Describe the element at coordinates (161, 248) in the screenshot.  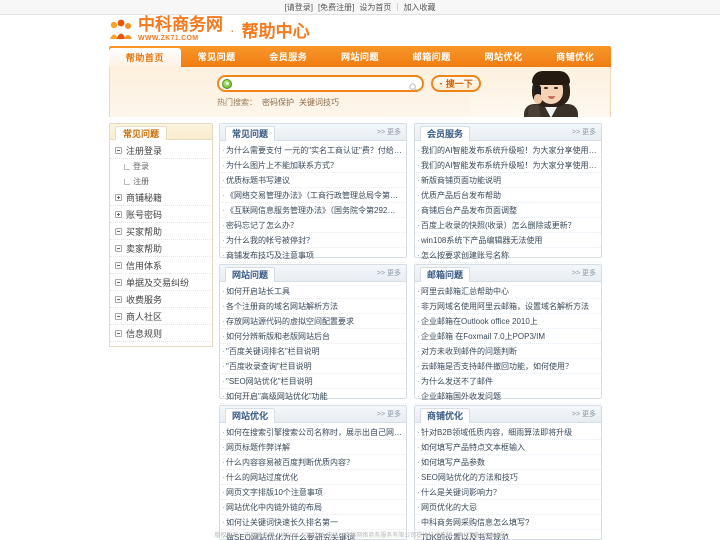
I see `sidebar-item-4: 卖家帮助` at that location.